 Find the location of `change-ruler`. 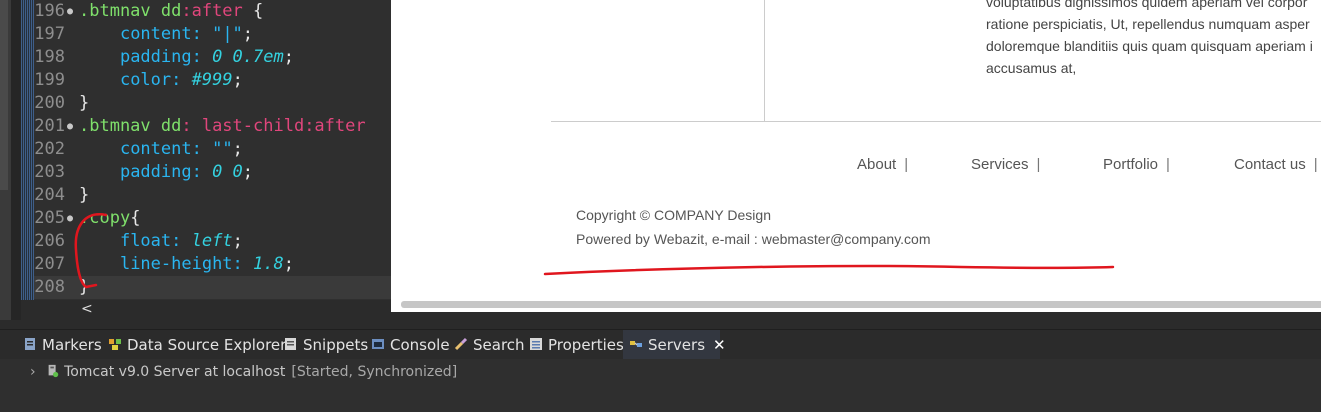

change-ruler is located at coordinates (27, 150).